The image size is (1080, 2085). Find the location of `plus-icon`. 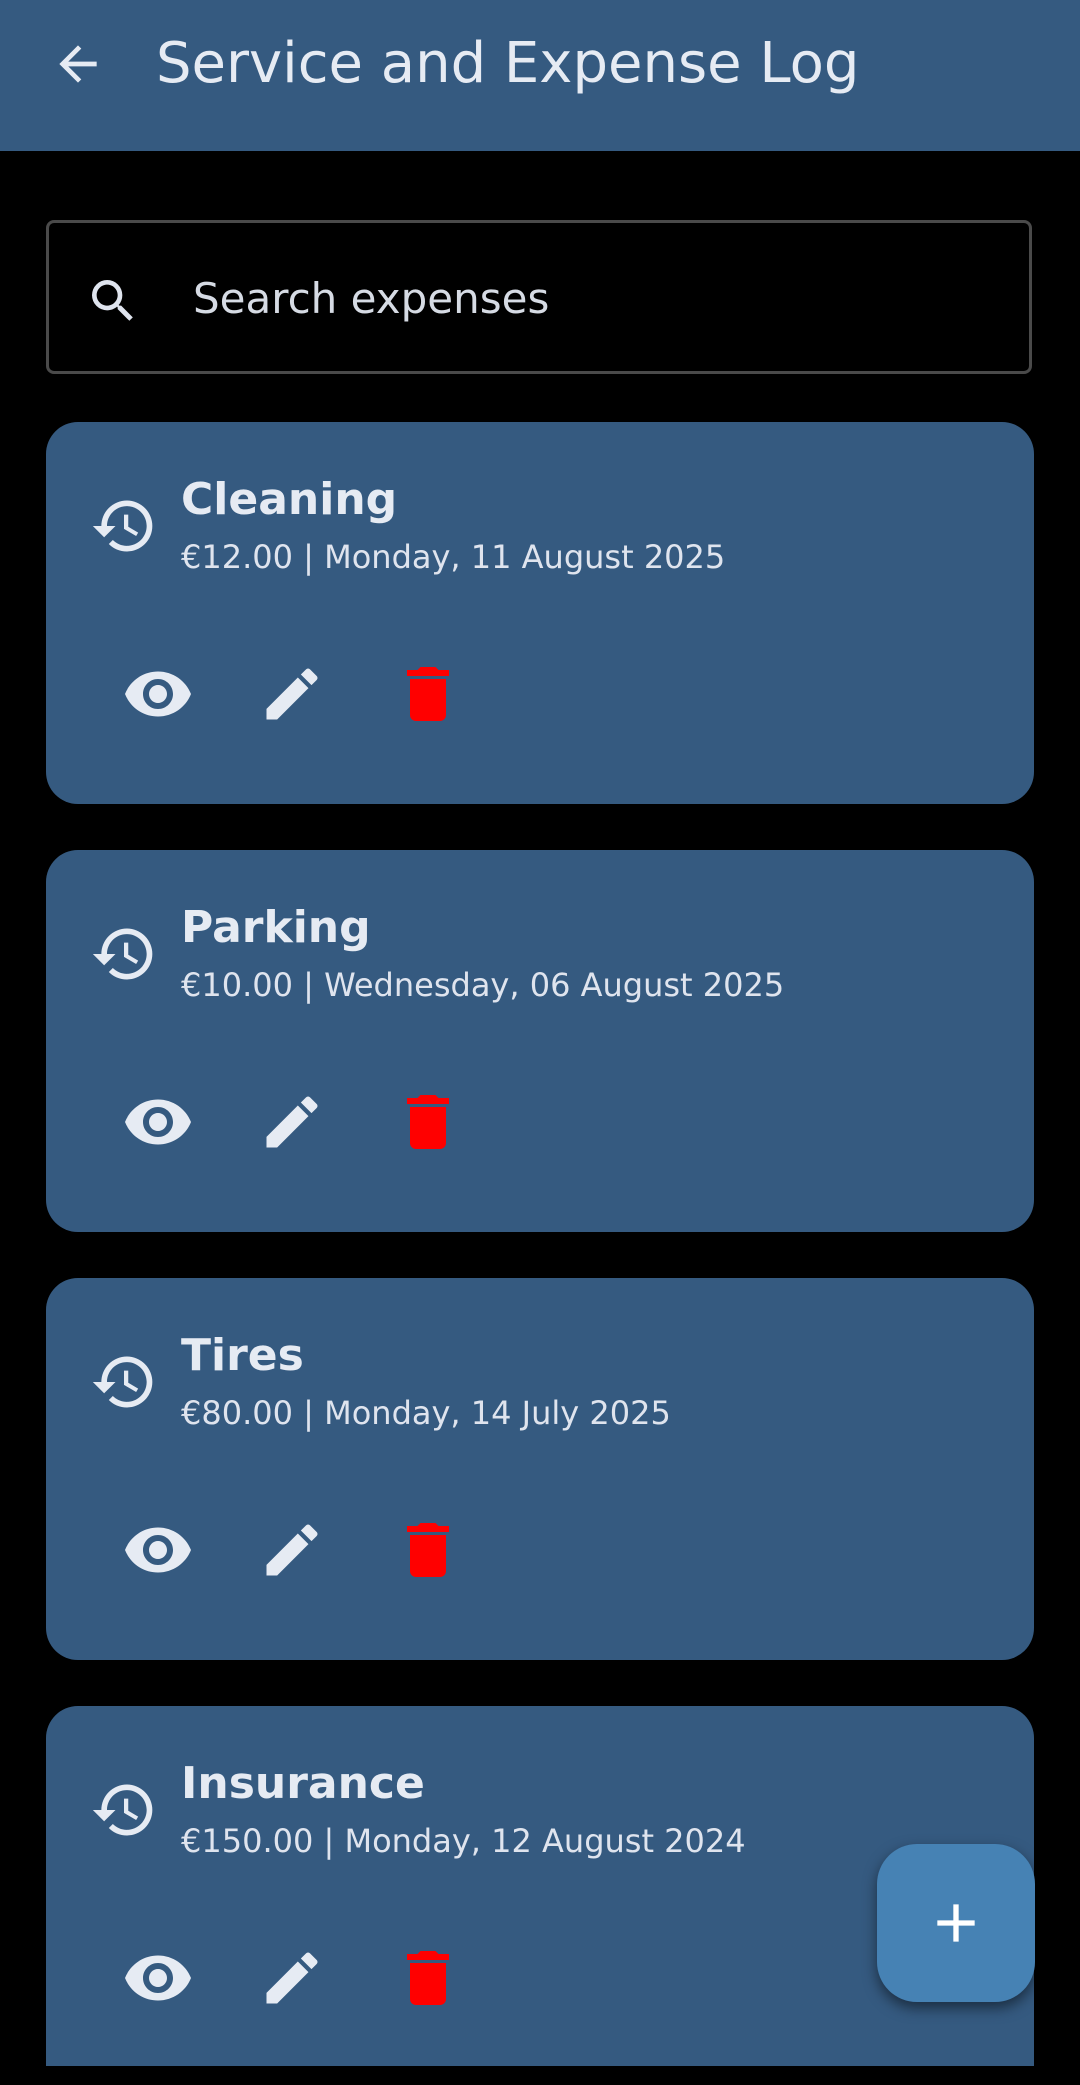

plus-icon is located at coordinates (956, 1923).